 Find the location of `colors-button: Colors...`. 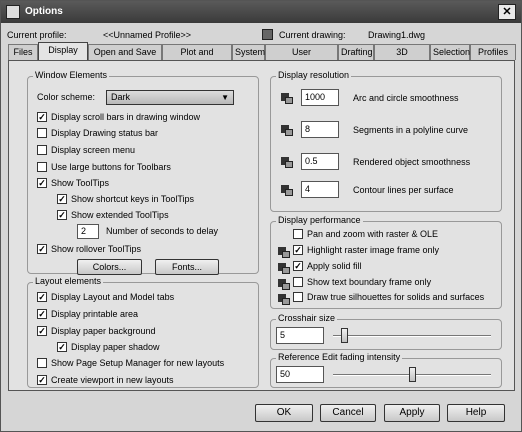

colors-button: Colors... is located at coordinates (109, 267).